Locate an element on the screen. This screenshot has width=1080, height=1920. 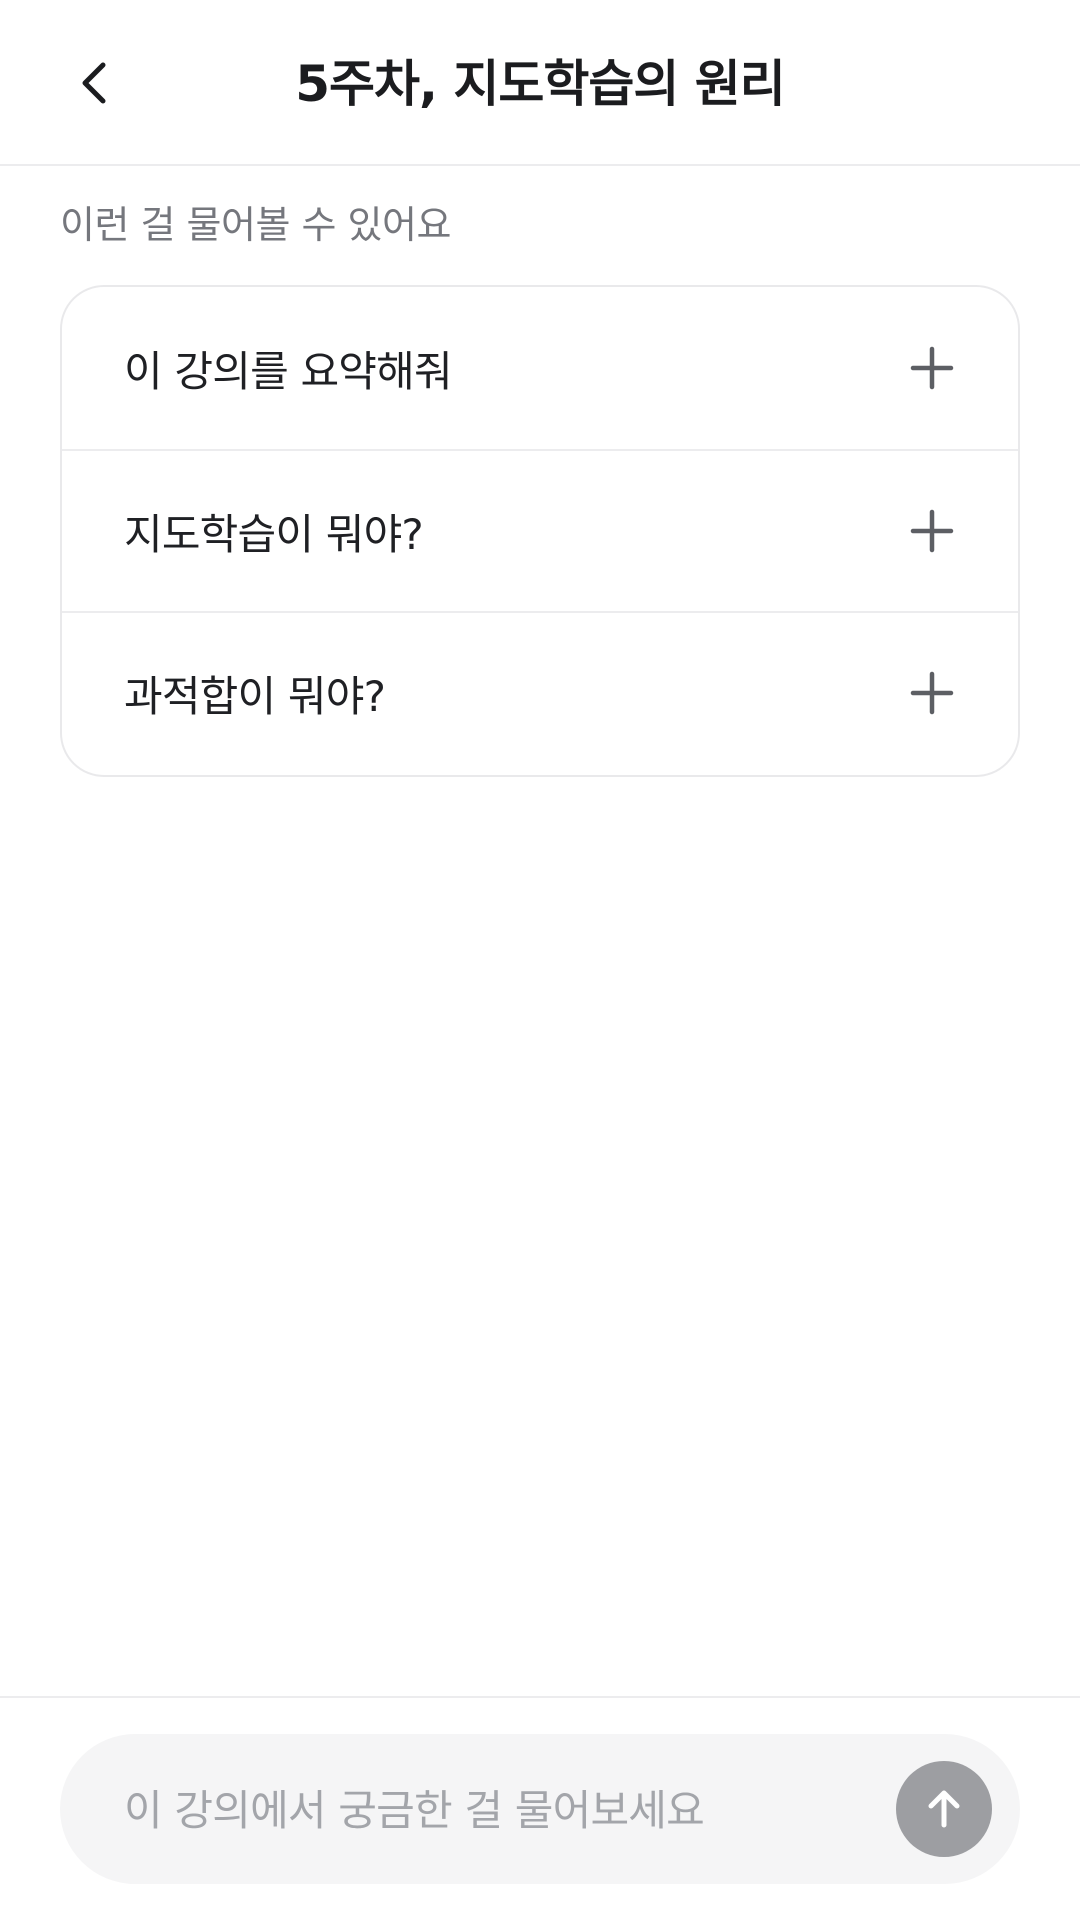
suggestion-what-is-supervised-learning: 지도학습이 뭐야? is located at coordinates (540, 530).